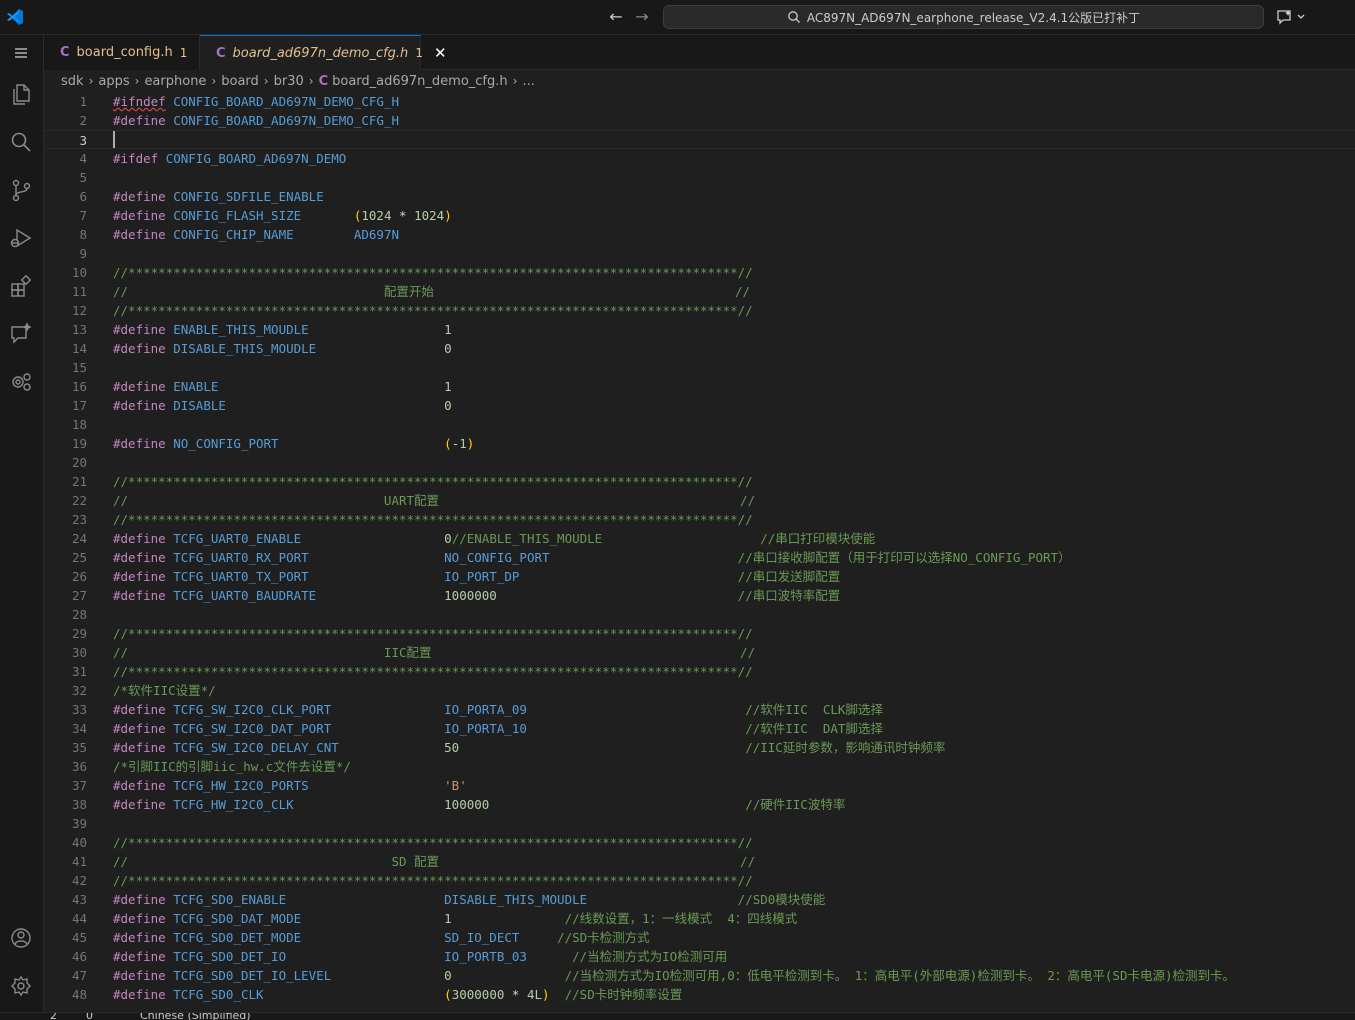 This screenshot has width=1355, height=1020. What do you see at coordinates (21, 382) in the screenshot?
I see `settings-sync-icon` at bounding box center [21, 382].